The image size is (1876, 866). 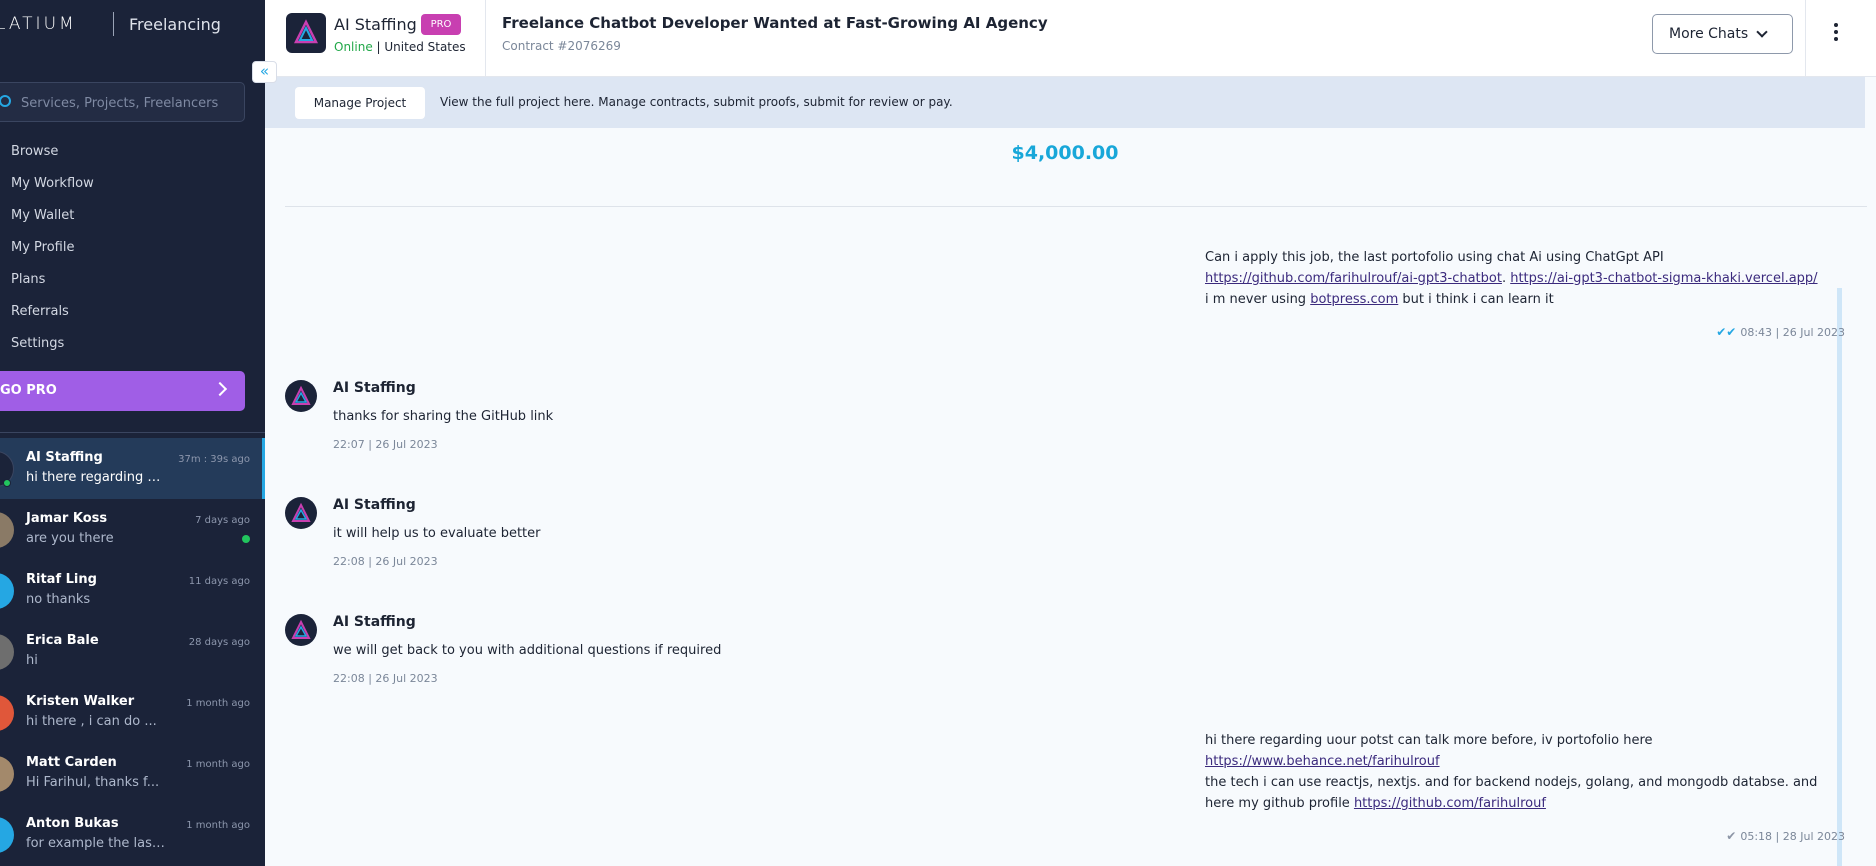 What do you see at coordinates (1065, 153) in the screenshot?
I see `contract-amount: $4,000.00` at bounding box center [1065, 153].